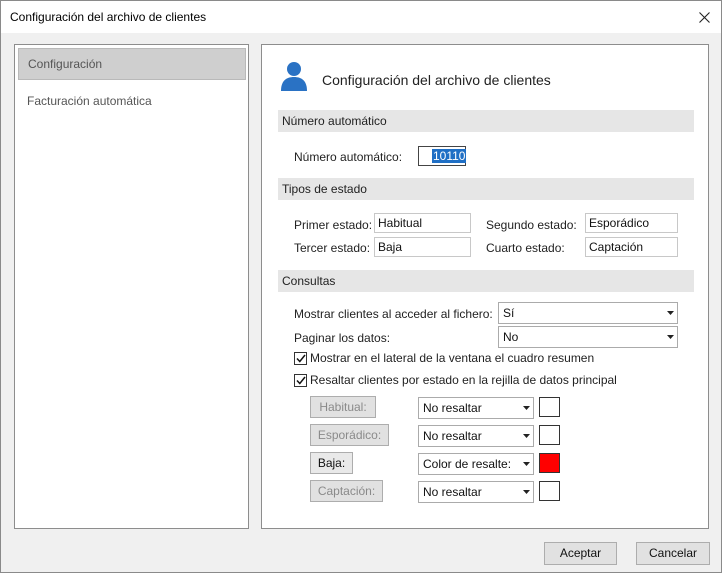  I want to click on page-title: Configuración del archivo de clientes, so click(436, 80).